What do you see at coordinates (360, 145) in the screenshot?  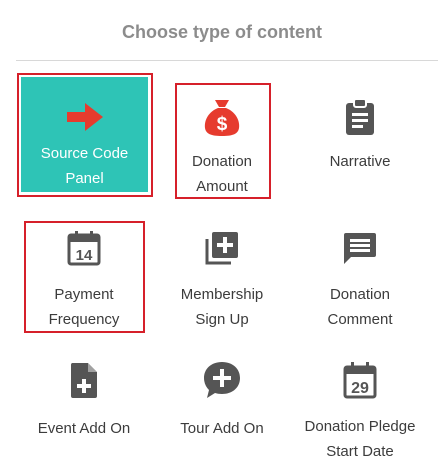 I see `tile-narrative: Narrative` at bounding box center [360, 145].